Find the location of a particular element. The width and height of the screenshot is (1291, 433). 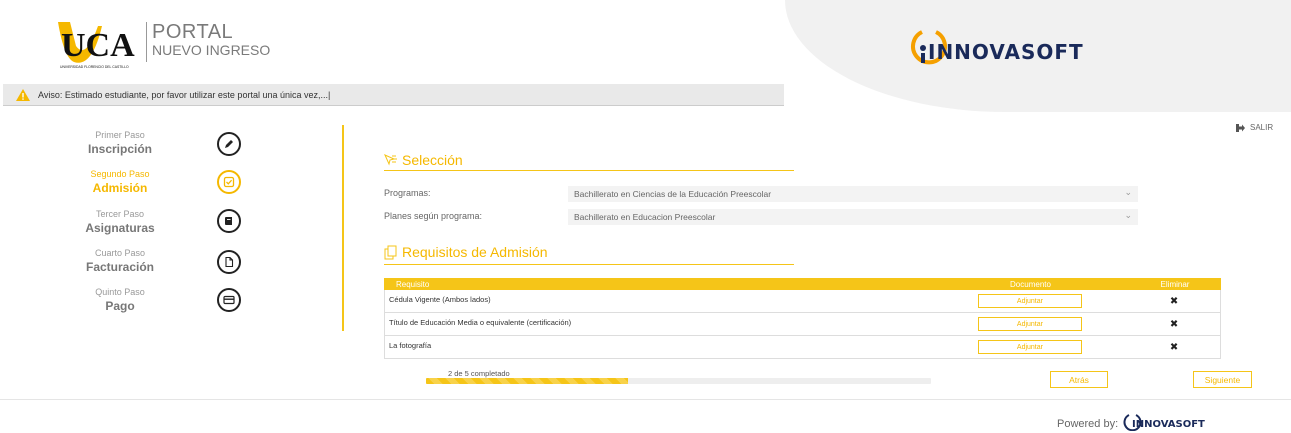

step-pago: Quinto Paso Pago is located at coordinates (120, 300).